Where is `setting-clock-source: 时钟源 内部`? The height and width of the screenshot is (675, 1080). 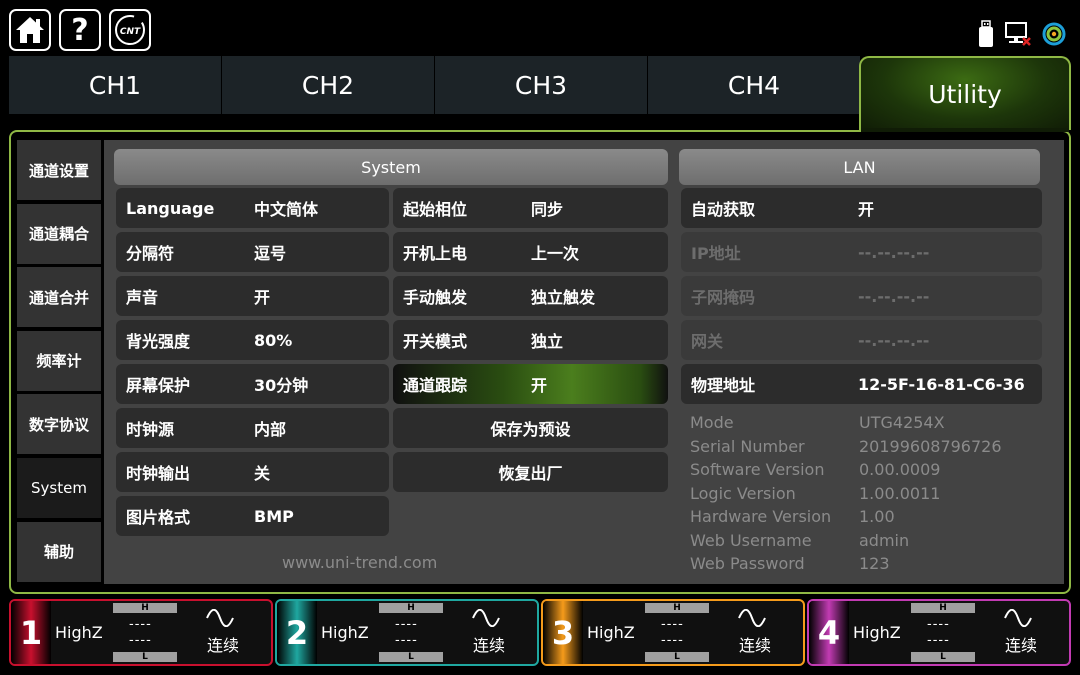 setting-clock-source: 时钟源 内部 is located at coordinates (252, 428).